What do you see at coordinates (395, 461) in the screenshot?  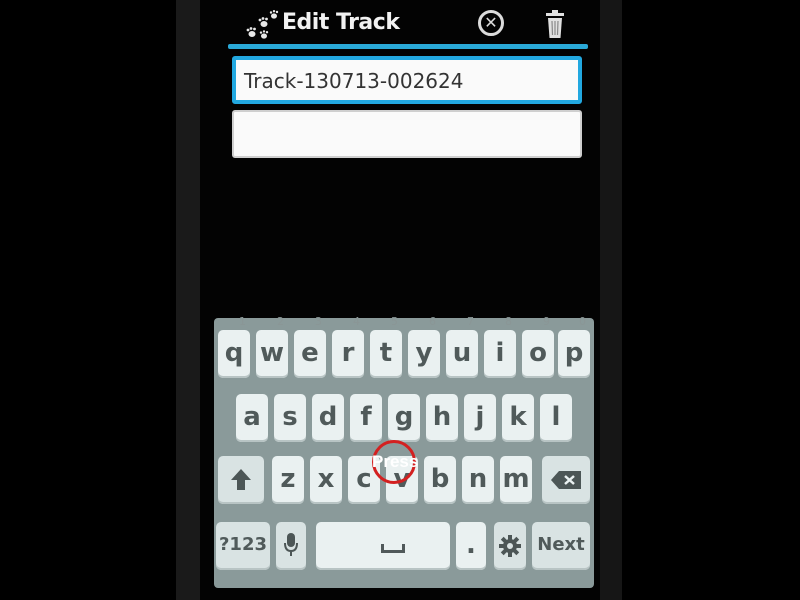 I see `press-indicator-label: Press` at bounding box center [395, 461].